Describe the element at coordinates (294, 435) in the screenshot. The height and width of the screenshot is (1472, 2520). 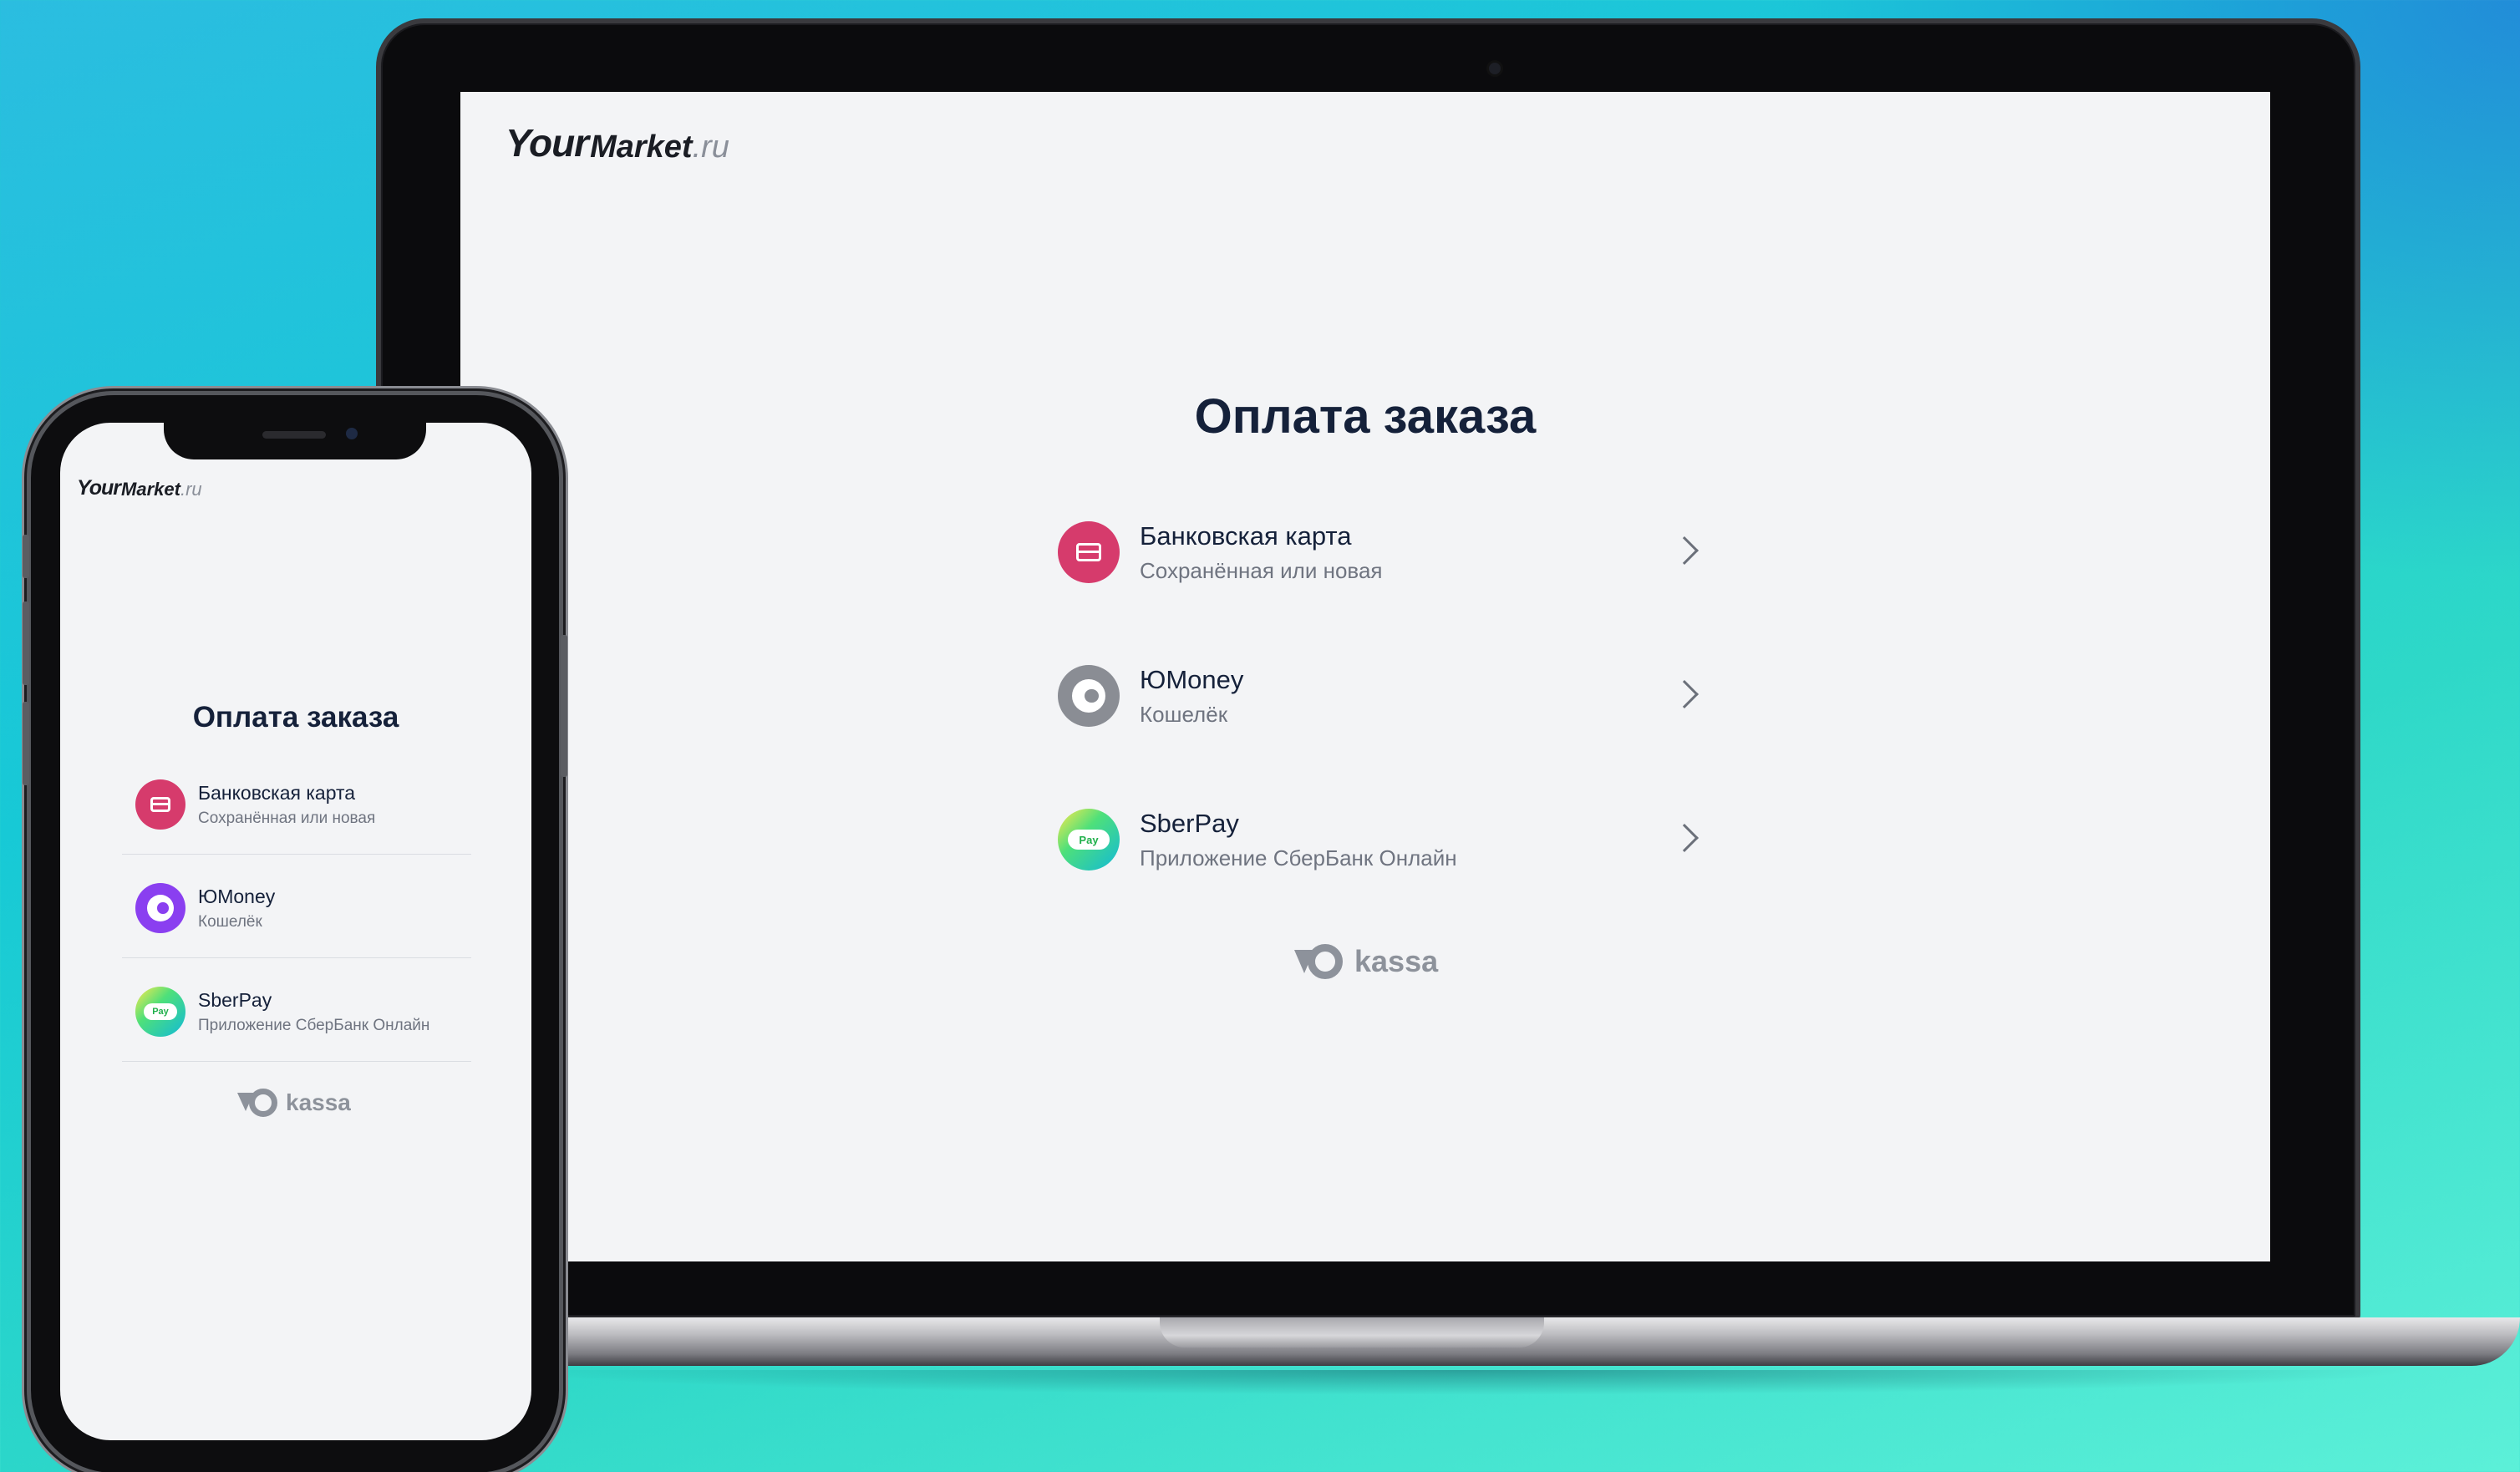
I see `phone-speaker` at that location.